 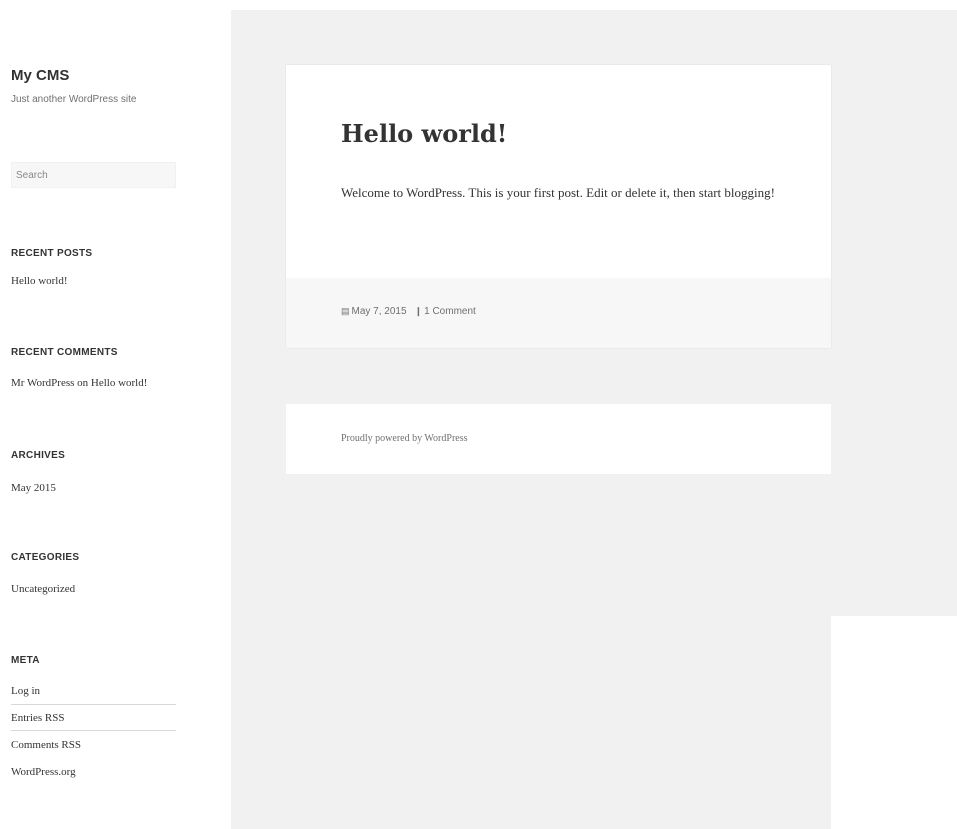 What do you see at coordinates (37, 718) in the screenshot?
I see `meta-link-entries-rss: Entries RSS` at bounding box center [37, 718].